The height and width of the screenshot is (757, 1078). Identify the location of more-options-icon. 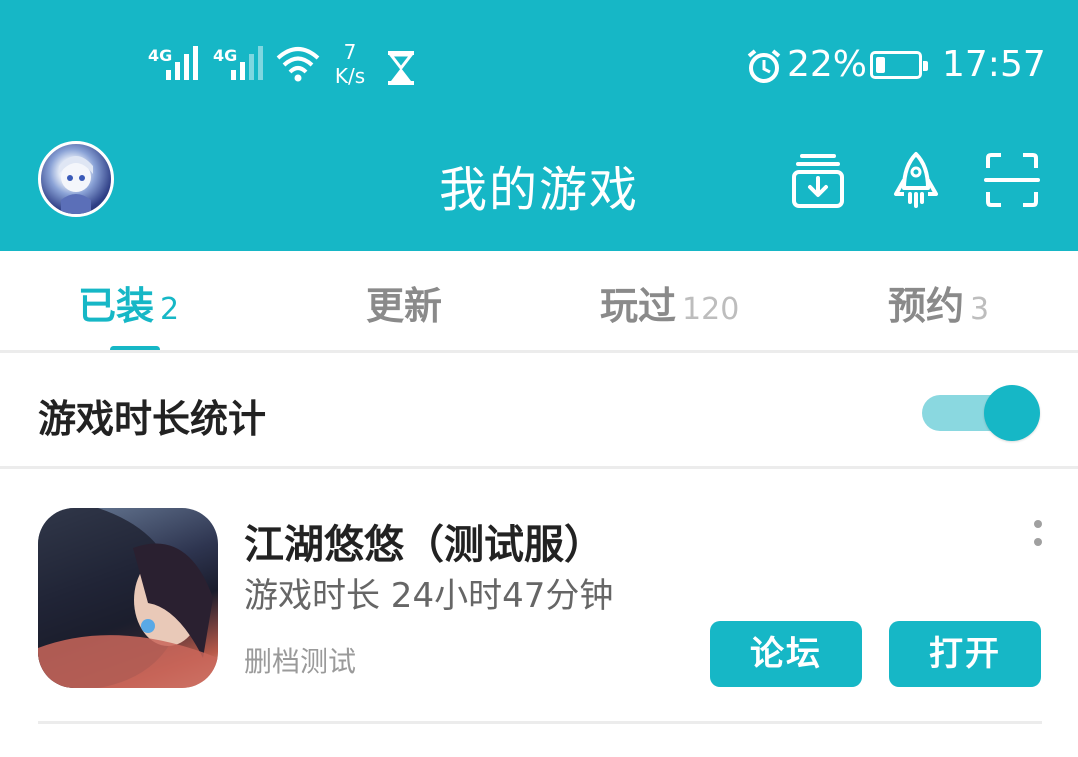
(1038, 535).